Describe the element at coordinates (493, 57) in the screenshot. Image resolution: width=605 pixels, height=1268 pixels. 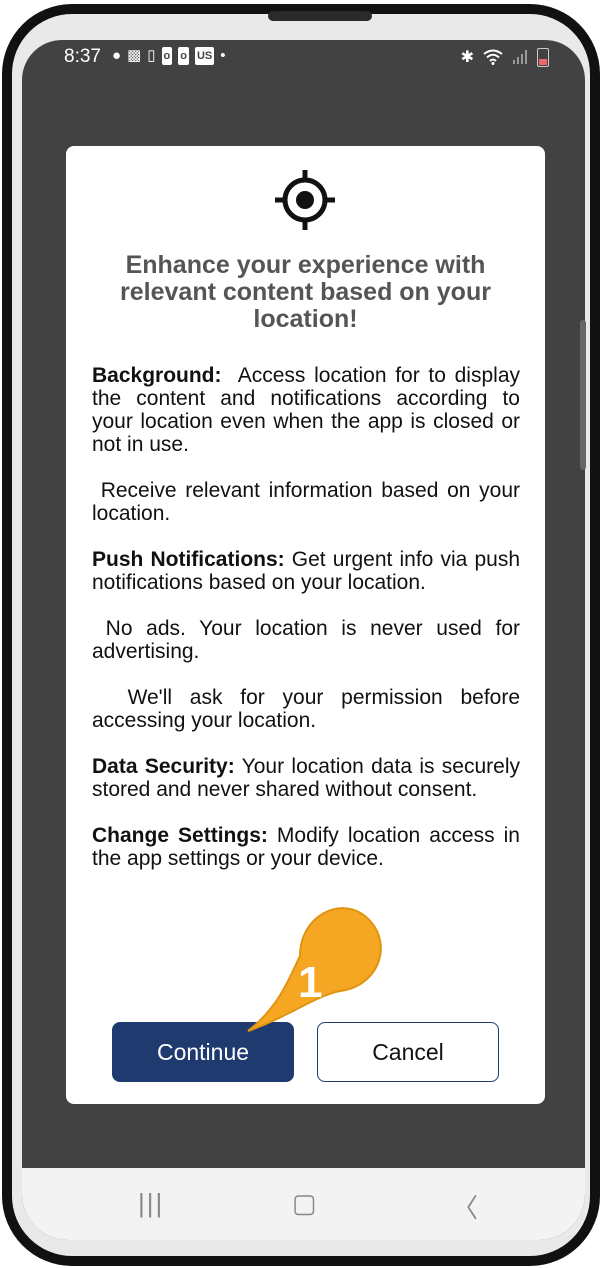
I see `wifi-icon` at that location.